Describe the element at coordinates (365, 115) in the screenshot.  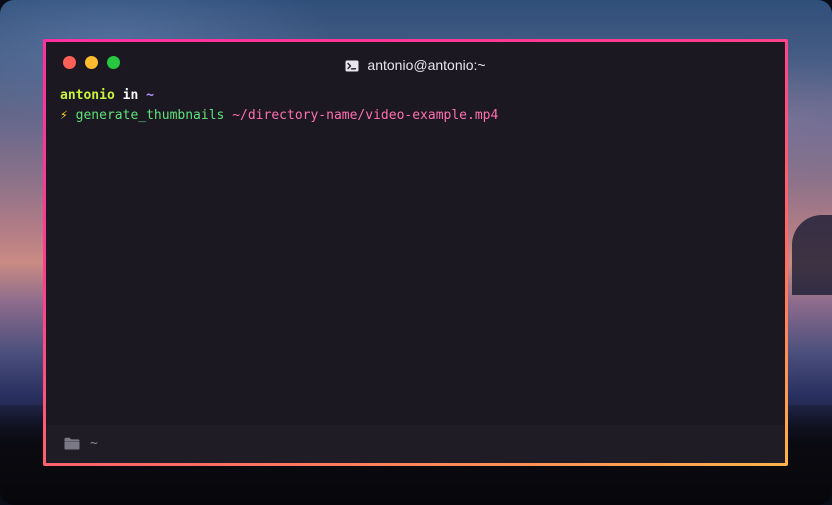
I see `command-argument: ~/directory-name/video-example.mp4` at that location.